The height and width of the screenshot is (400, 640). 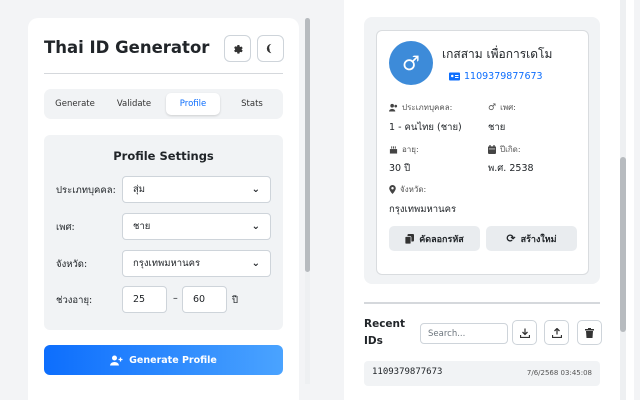 I want to click on gear-icon, so click(x=238, y=49).